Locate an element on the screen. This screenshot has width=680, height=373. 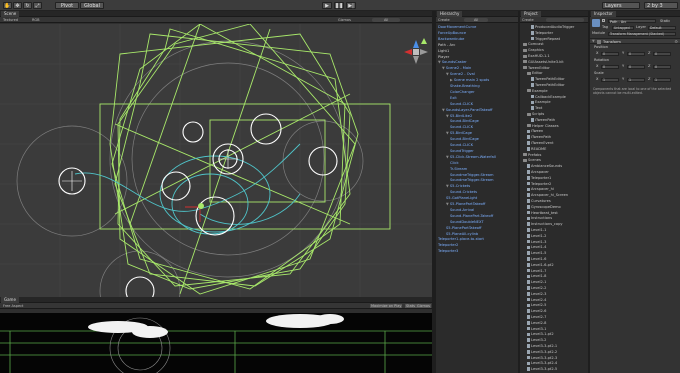
rotation-z-field: 0 is located at coordinates (662, 66).